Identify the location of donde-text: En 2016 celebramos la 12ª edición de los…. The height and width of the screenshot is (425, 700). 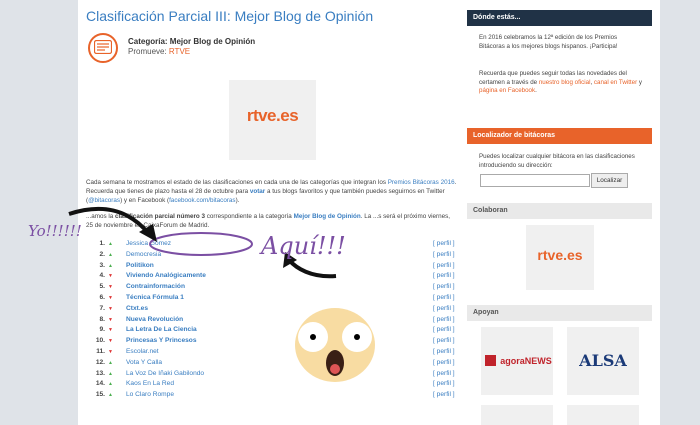
(548, 42).